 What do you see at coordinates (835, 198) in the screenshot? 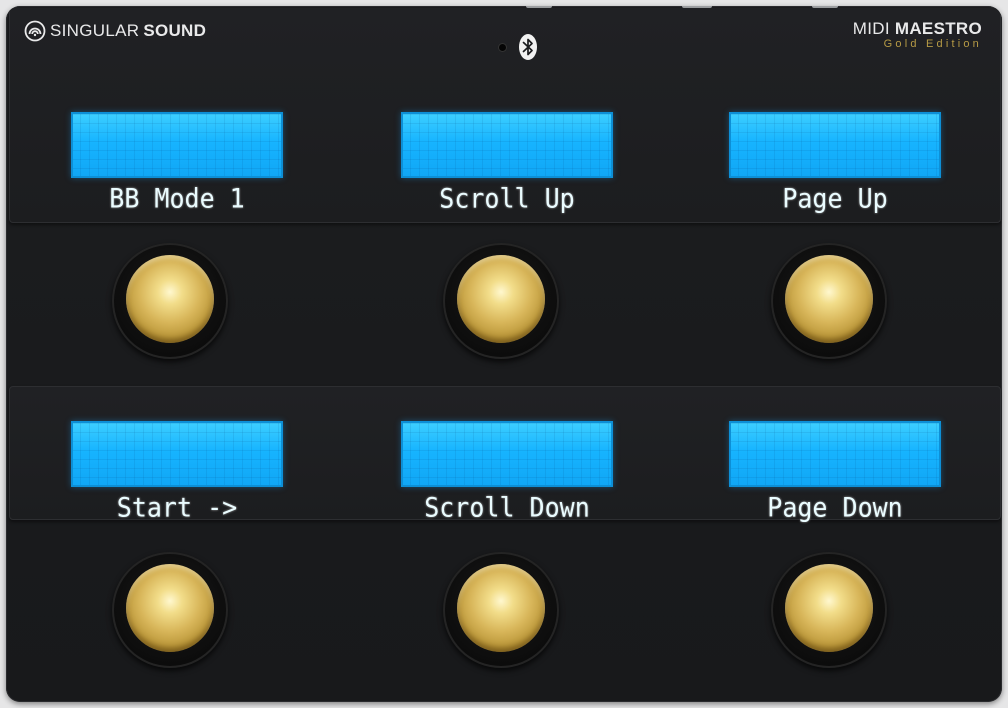
I see `display-label: Page Up` at bounding box center [835, 198].